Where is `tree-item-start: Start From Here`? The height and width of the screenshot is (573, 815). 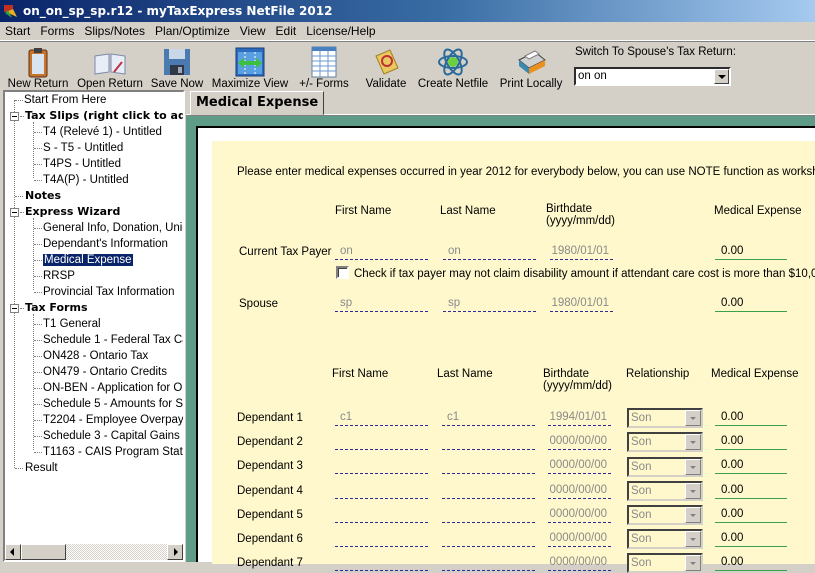 tree-item-start: Start From Here is located at coordinates (65, 100).